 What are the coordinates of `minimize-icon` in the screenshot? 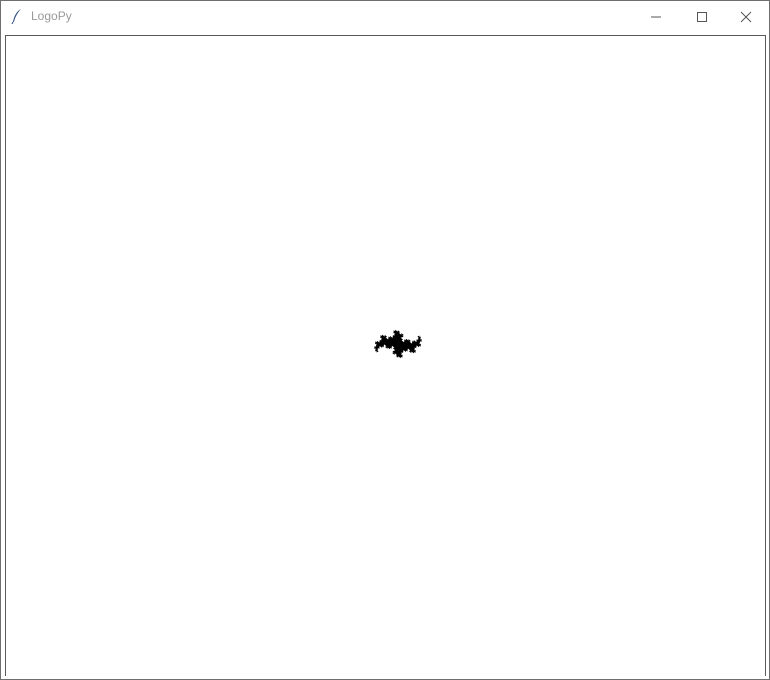 It's located at (656, 16).